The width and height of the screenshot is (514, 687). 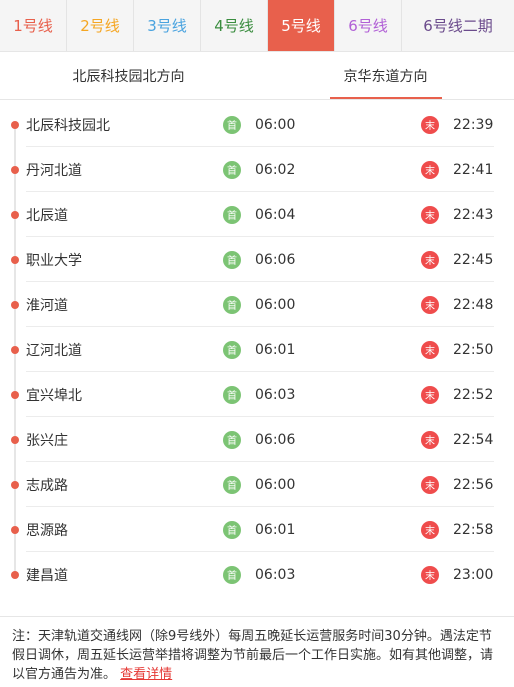 I want to click on last-train-time: 22:39, so click(x=473, y=124).